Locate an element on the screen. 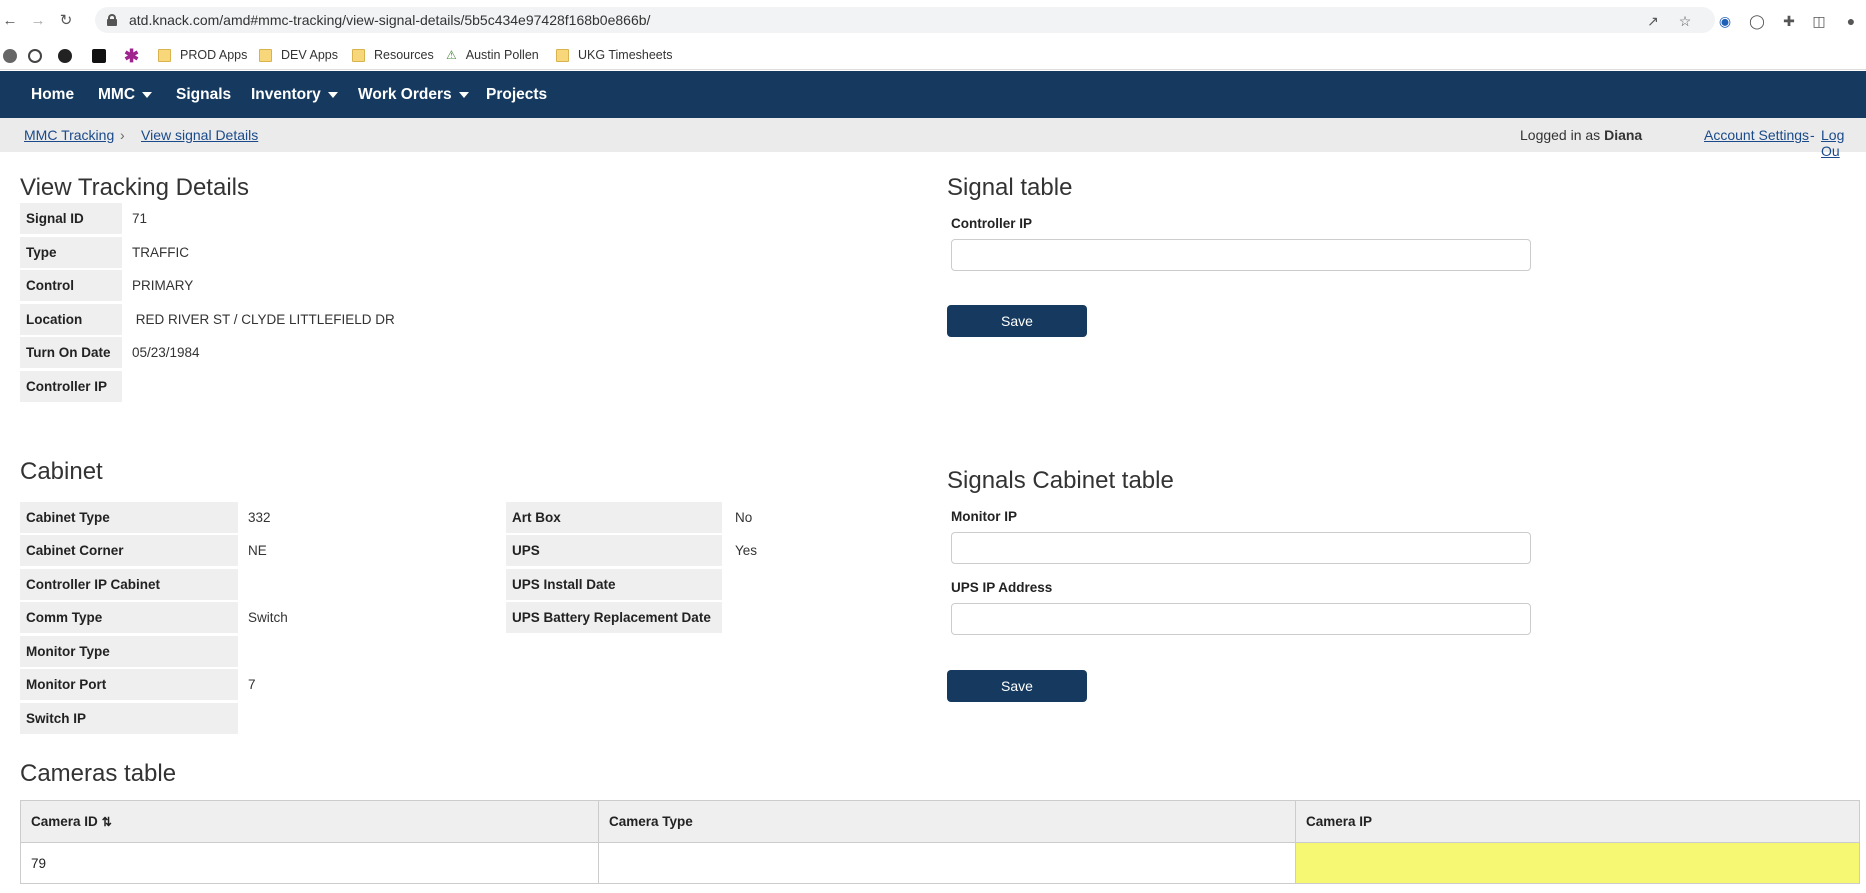 Image resolution: width=1866 pixels, height=893 pixels. tracking-title: View Tracking Details is located at coordinates (134, 187).